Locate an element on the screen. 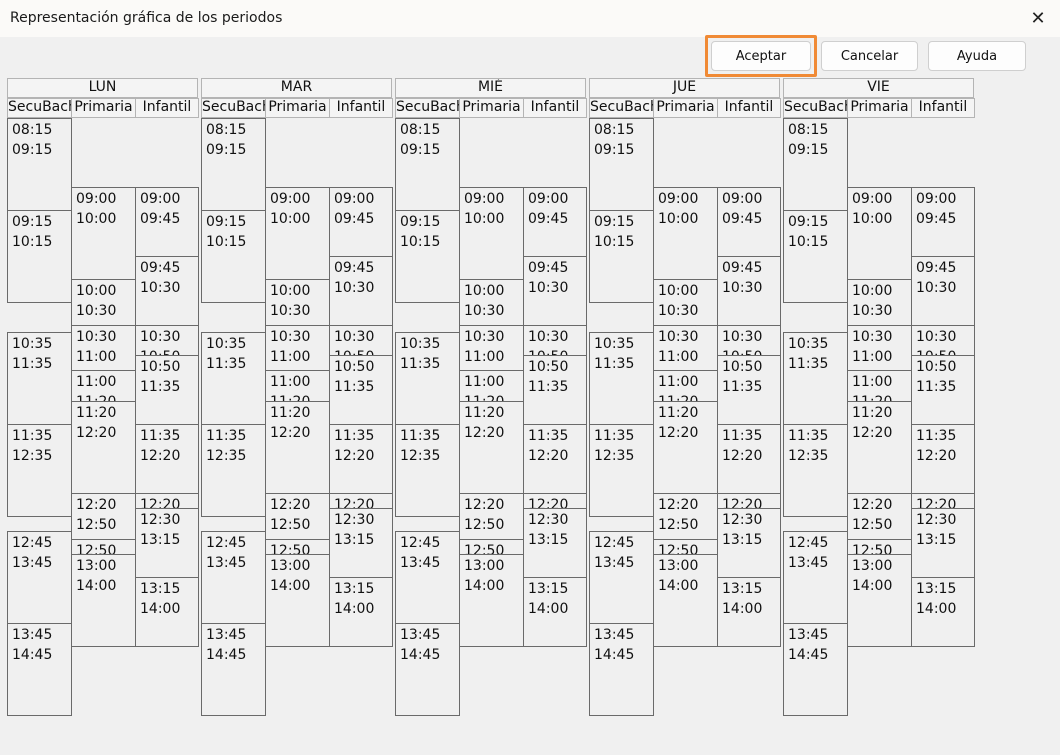  period-mar-primaria-6: 12:5013:00 is located at coordinates (297, 547).